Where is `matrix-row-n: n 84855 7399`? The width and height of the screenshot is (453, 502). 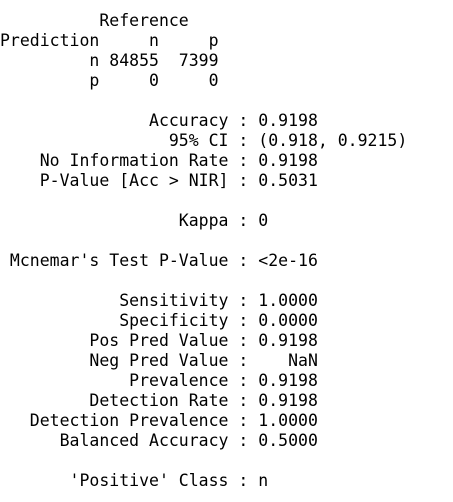 matrix-row-n: n 84855 7399 is located at coordinates (109, 60).